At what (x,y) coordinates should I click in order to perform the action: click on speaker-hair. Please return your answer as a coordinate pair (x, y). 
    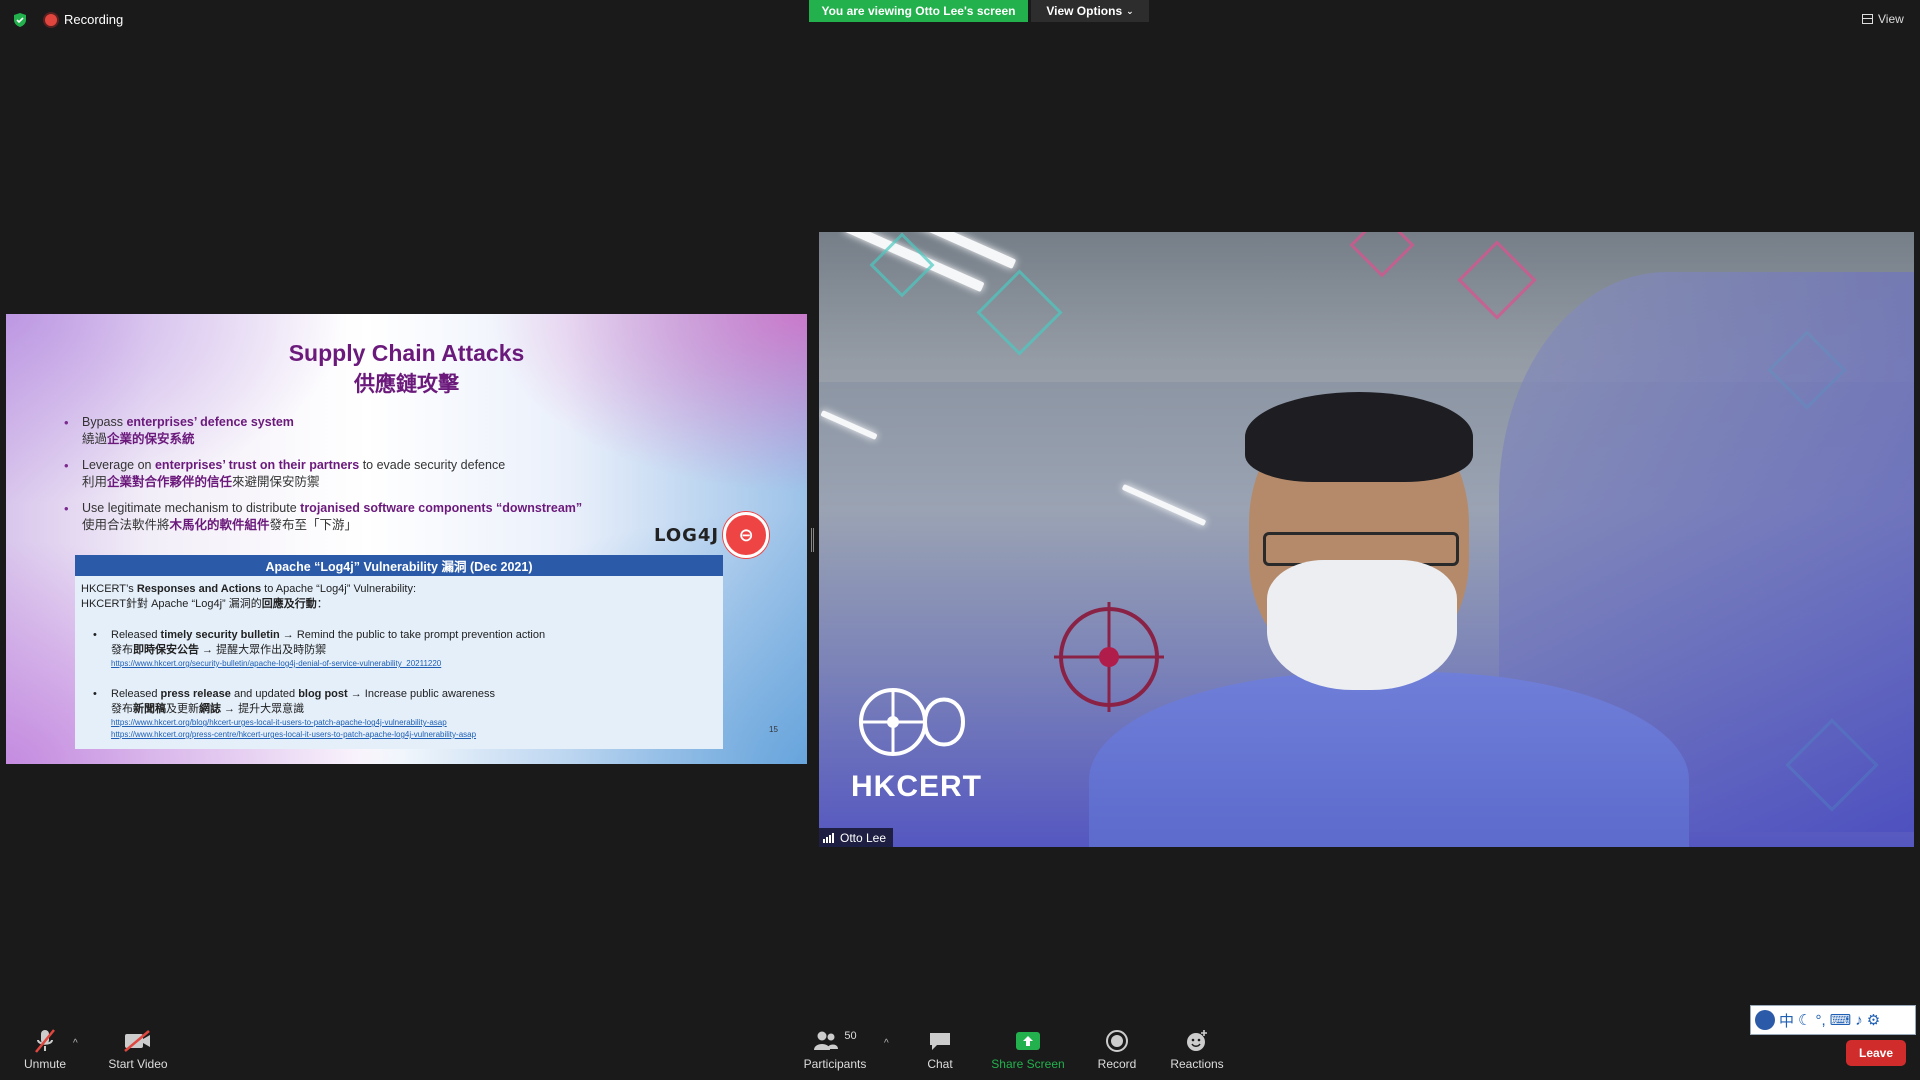
    Looking at the image, I should click on (1359, 437).